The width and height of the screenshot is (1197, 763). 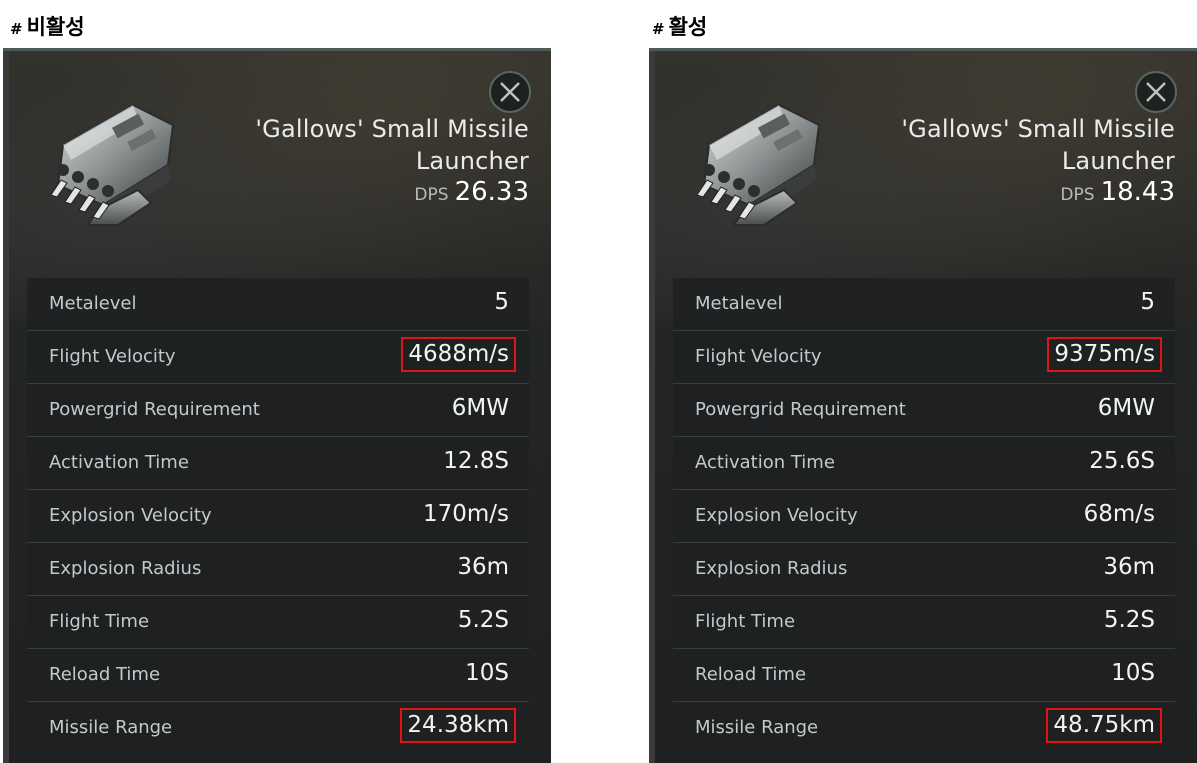 What do you see at coordinates (1104, 354) in the screenshot?
I see `stat-value-highlighted: 9375m/s` at bounding box center [1104, 354].